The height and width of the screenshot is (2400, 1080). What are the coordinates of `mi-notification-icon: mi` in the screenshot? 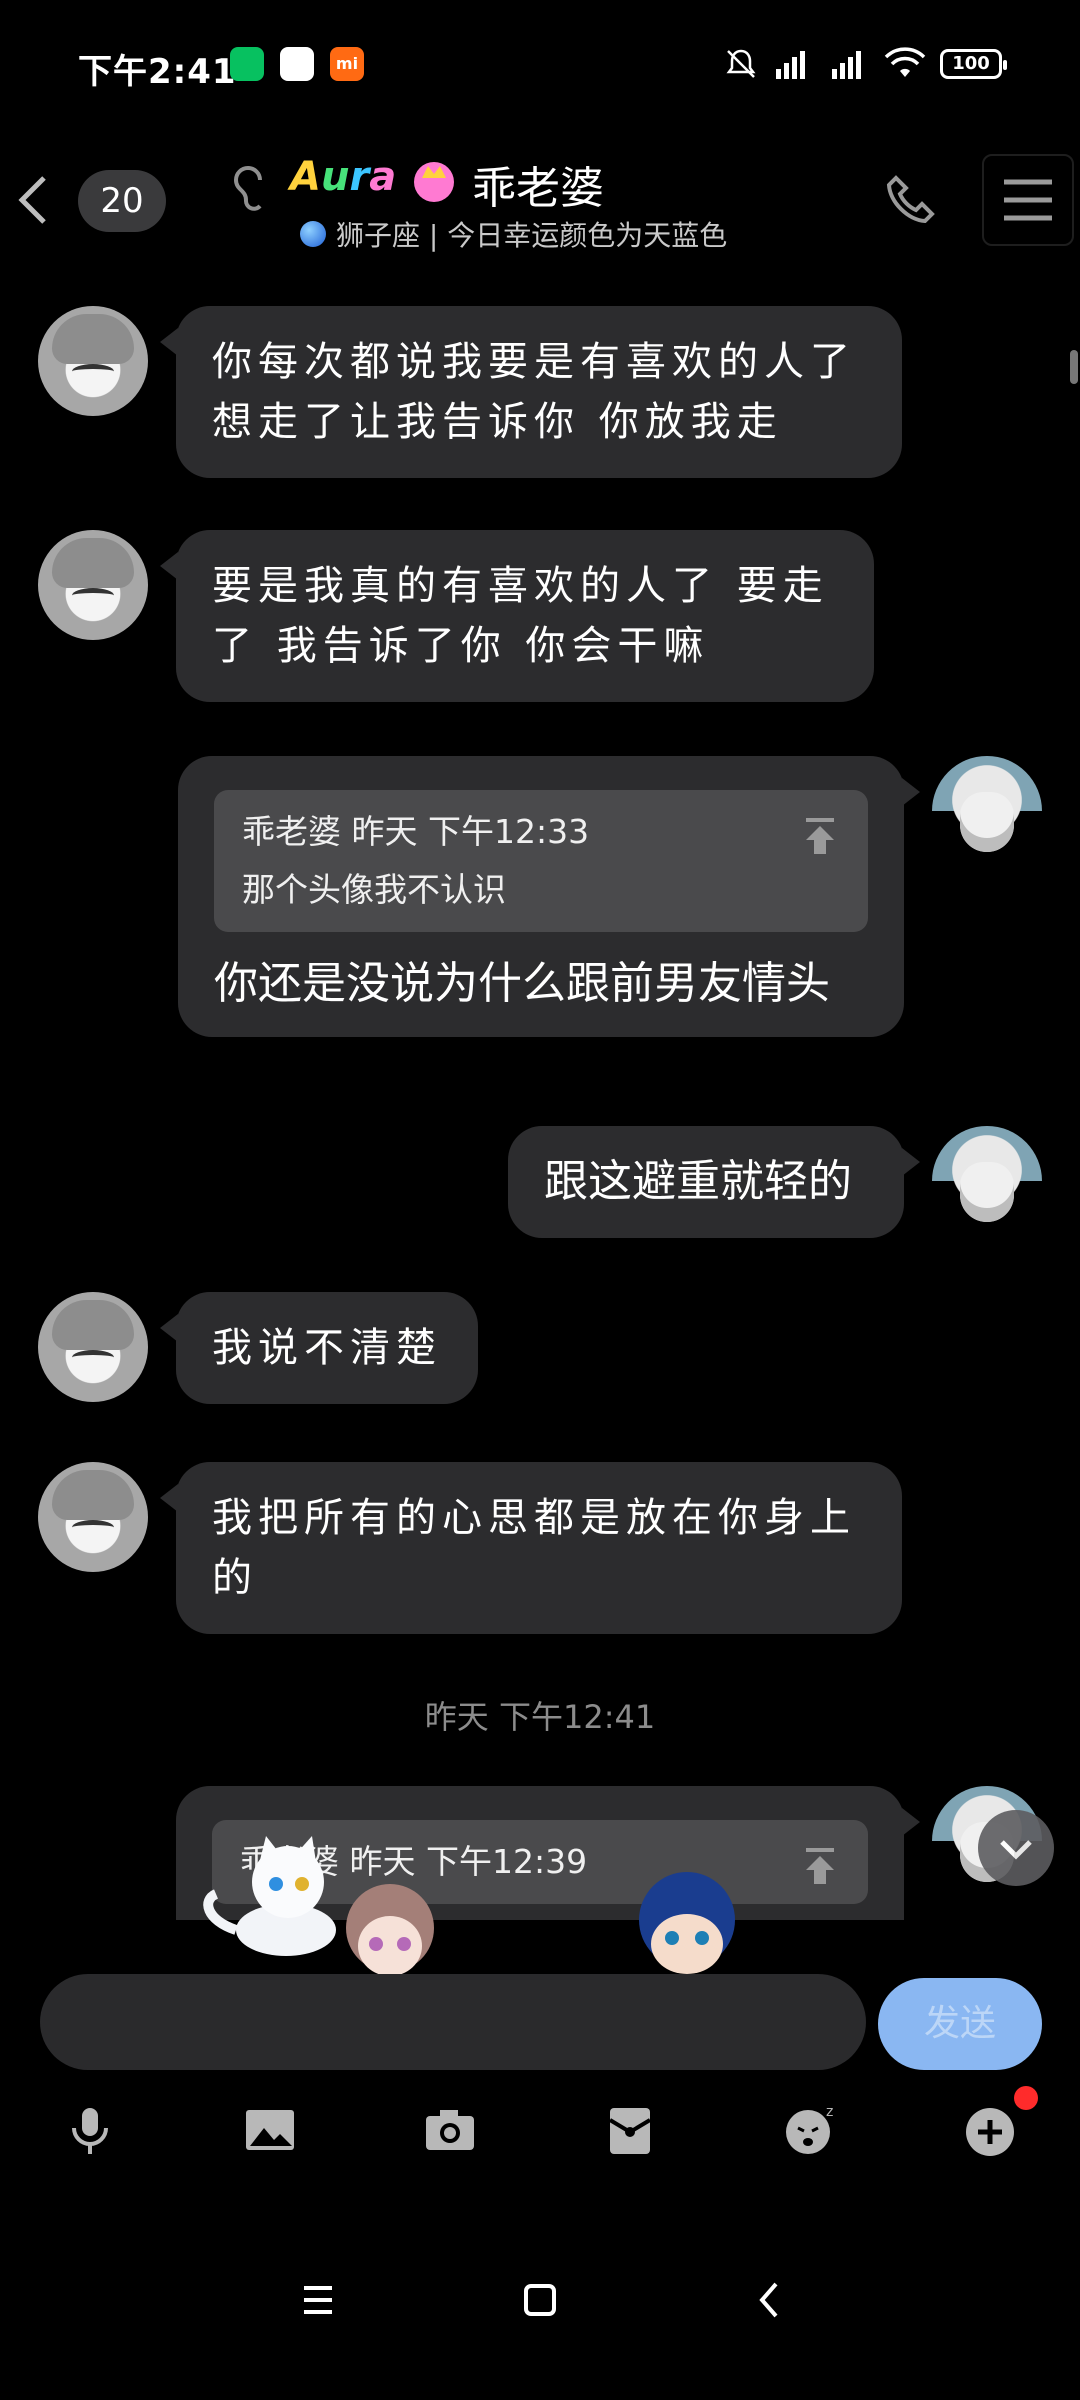 It's located at (347, 64).